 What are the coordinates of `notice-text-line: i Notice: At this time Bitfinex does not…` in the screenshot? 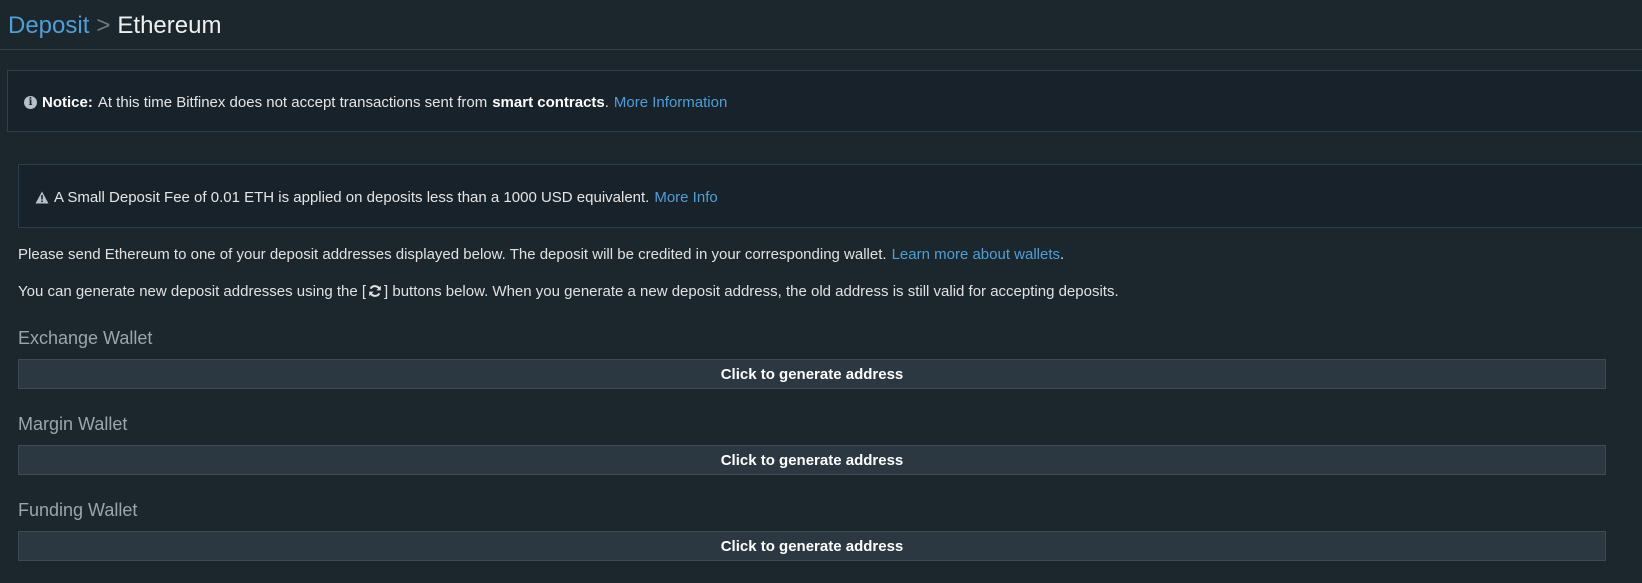 It's located at (375, 102).